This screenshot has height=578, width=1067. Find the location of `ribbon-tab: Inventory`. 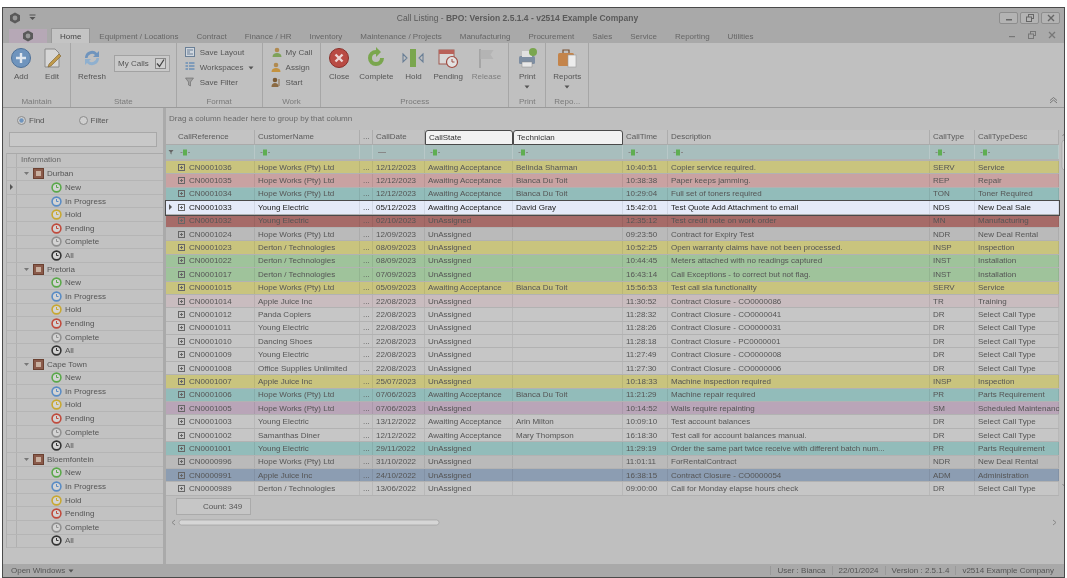

ribbon-tab: Inventory is located at coordinates (326, 35).